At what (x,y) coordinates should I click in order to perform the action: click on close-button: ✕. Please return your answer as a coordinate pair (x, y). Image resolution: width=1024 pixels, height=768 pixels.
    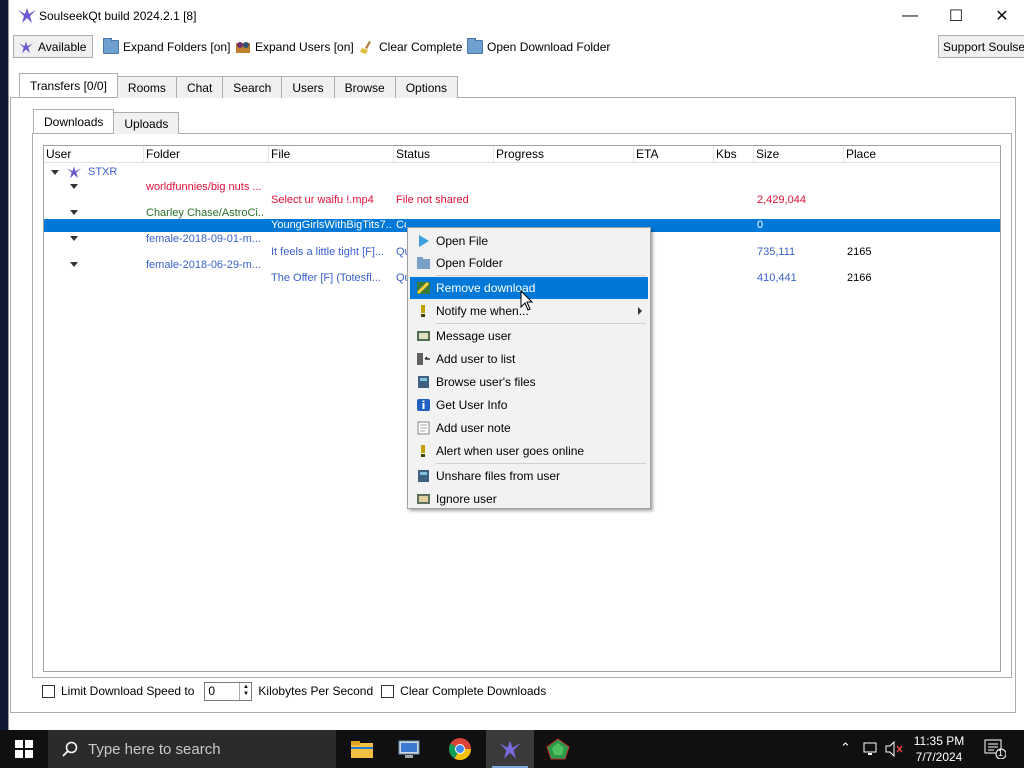
    Looking at the image, I should click on (1001, 15).